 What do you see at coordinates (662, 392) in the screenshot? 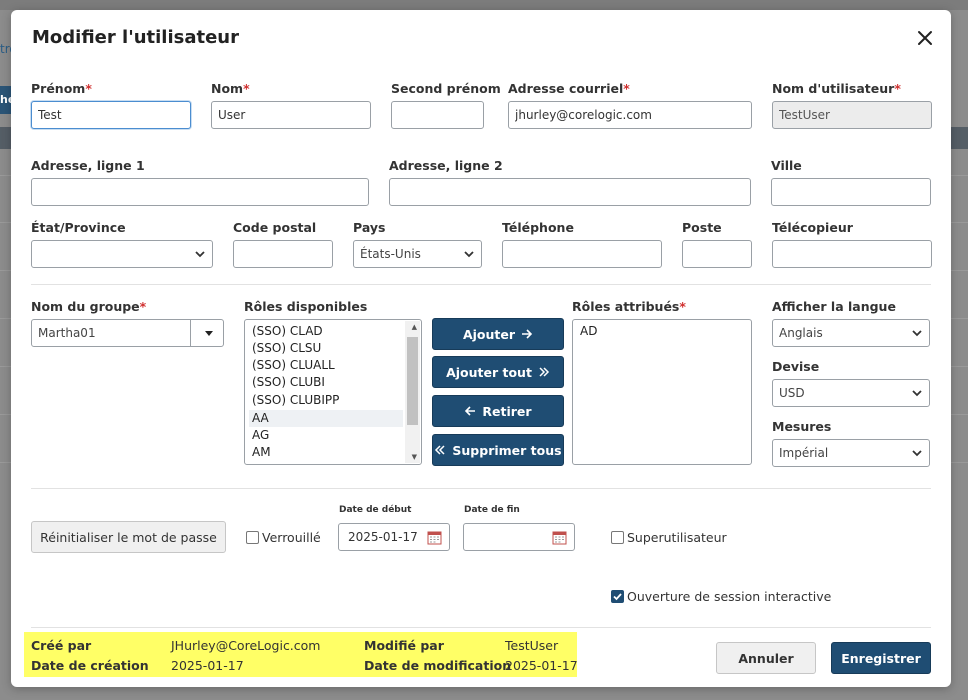
I see `assigned-roles-list: AD` at bounding box center [662, 392].